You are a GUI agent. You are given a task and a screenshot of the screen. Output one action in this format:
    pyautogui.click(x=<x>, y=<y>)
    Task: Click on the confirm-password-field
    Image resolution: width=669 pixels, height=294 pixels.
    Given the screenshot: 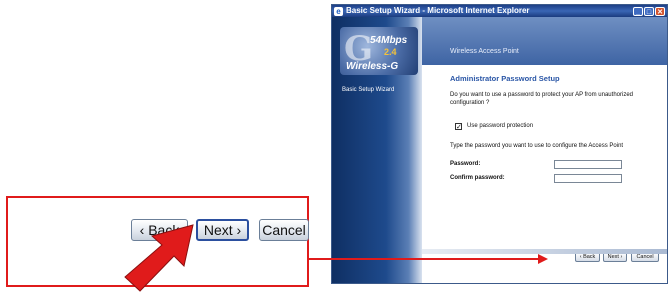 What is the action you would take?
    pyautogui.click(x=588, y=178)
    